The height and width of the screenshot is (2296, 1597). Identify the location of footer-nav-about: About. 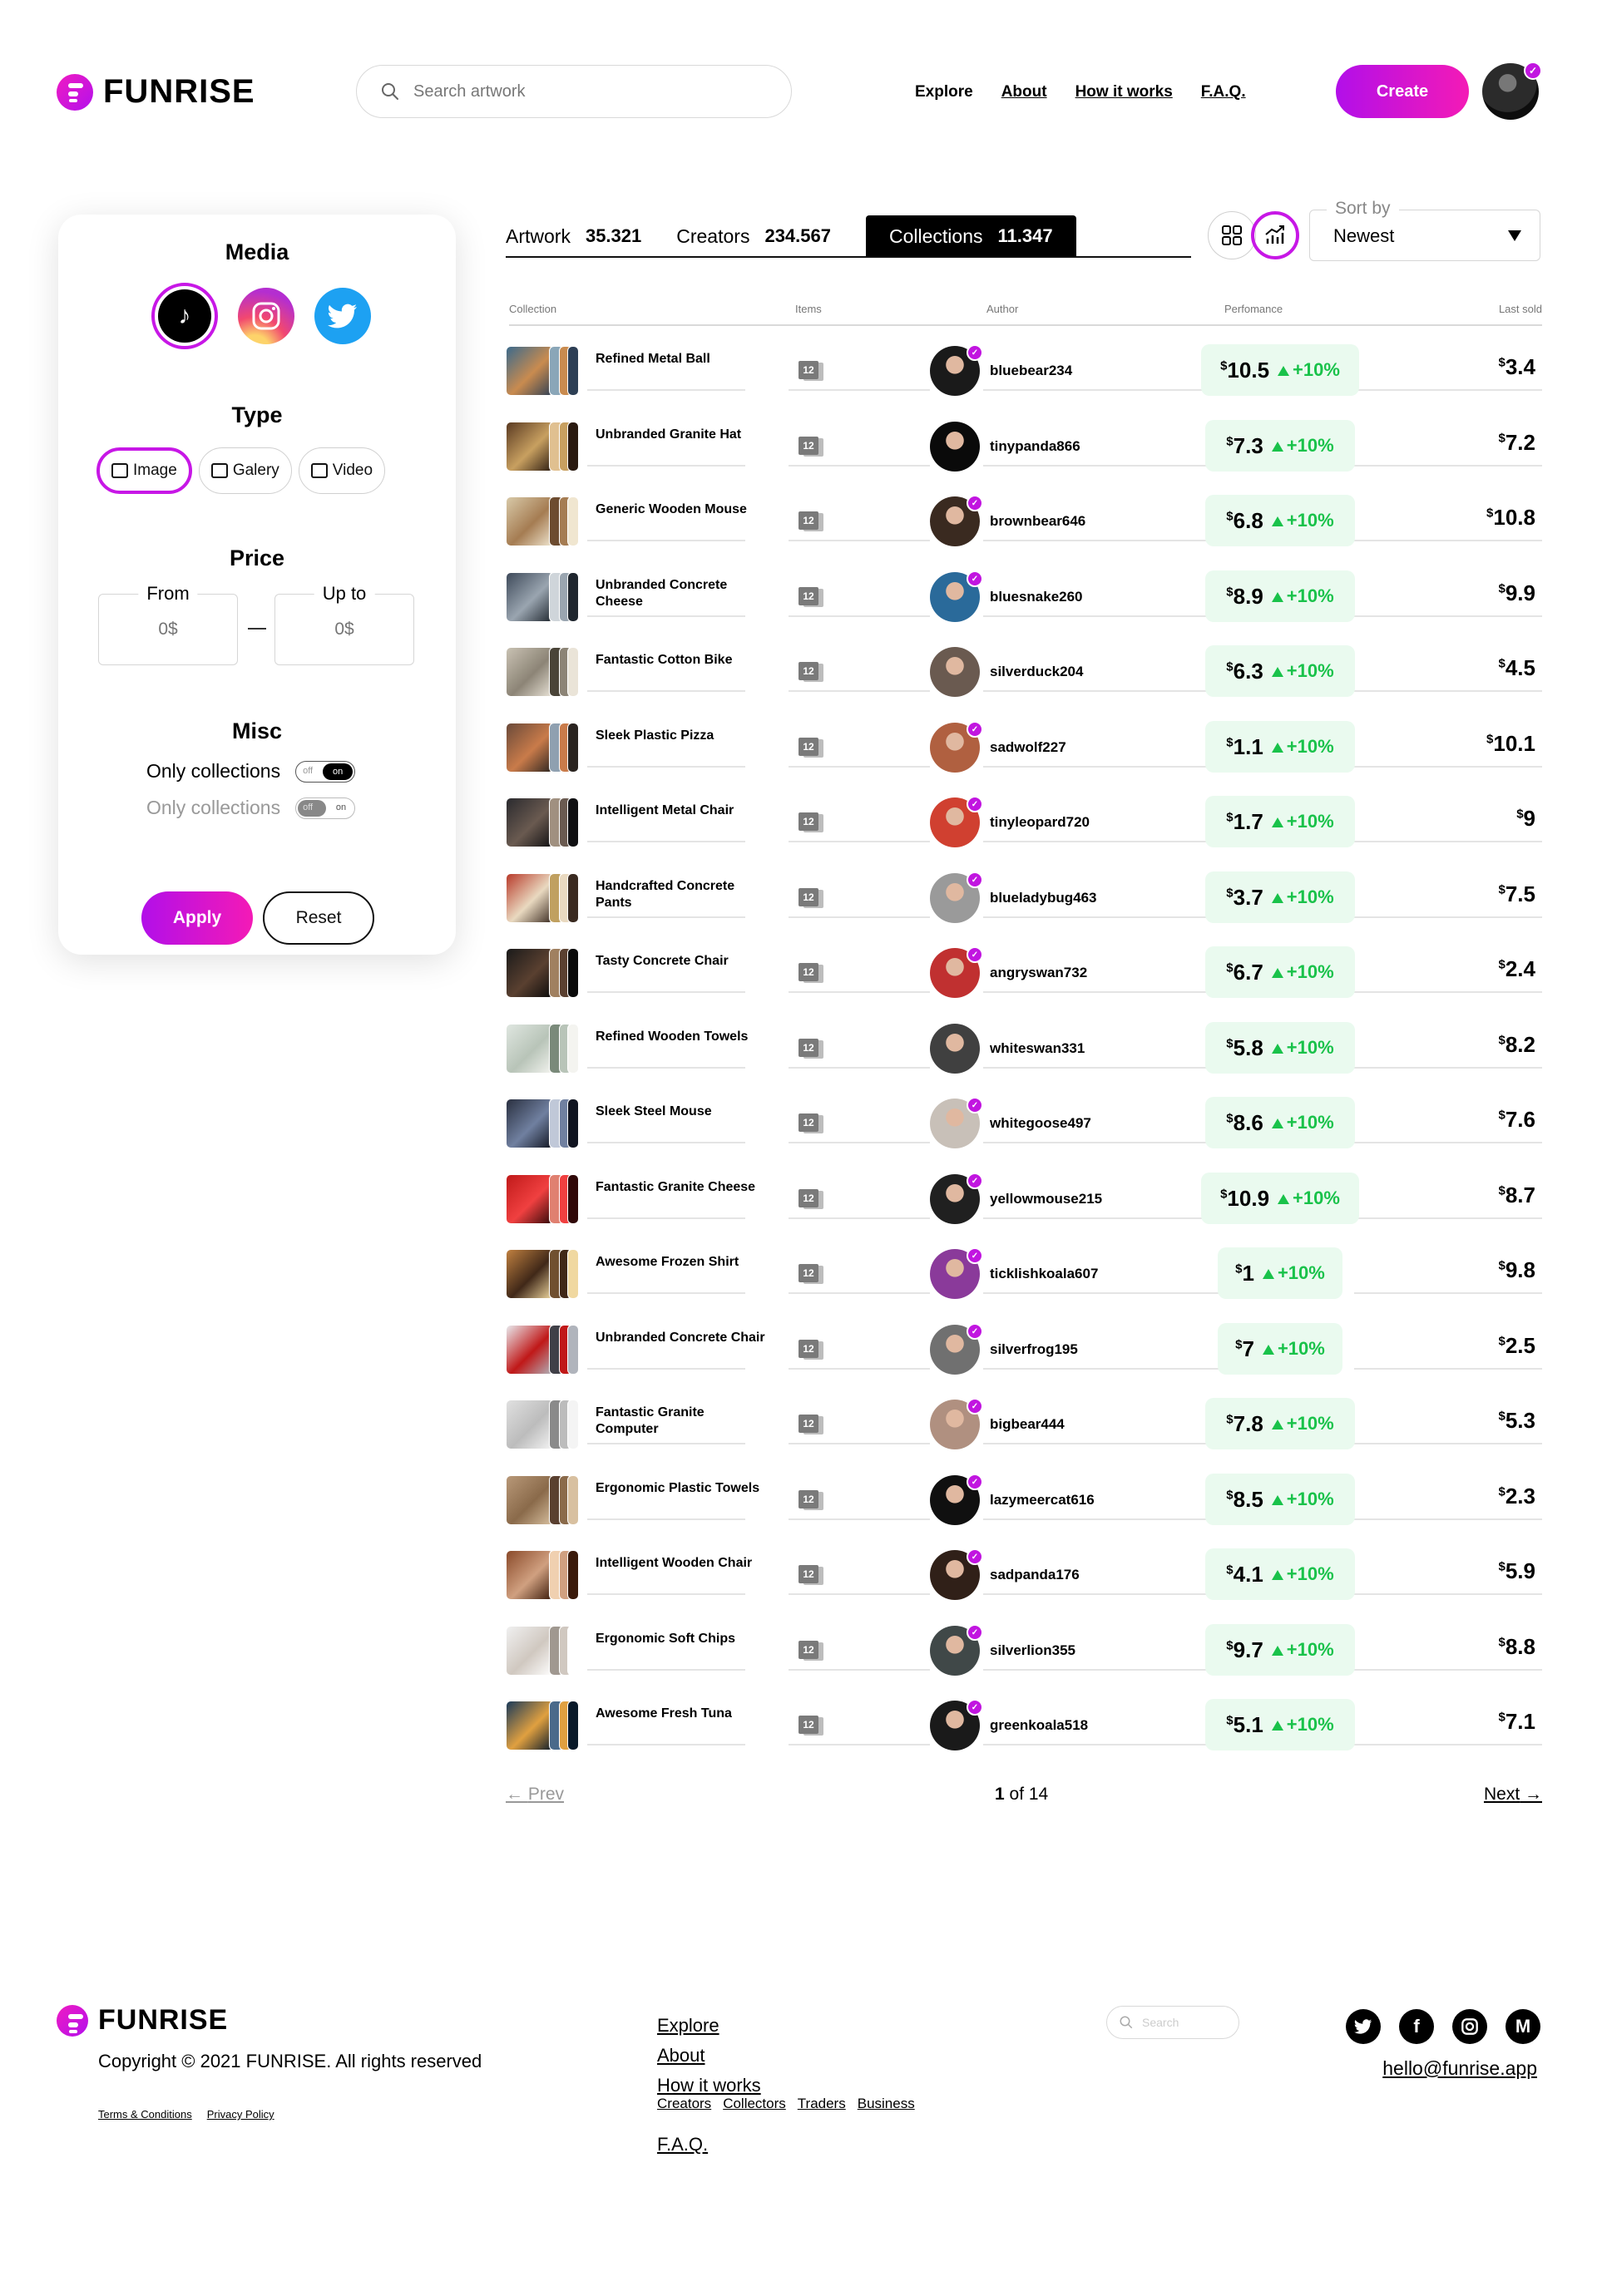
(709, 2056).